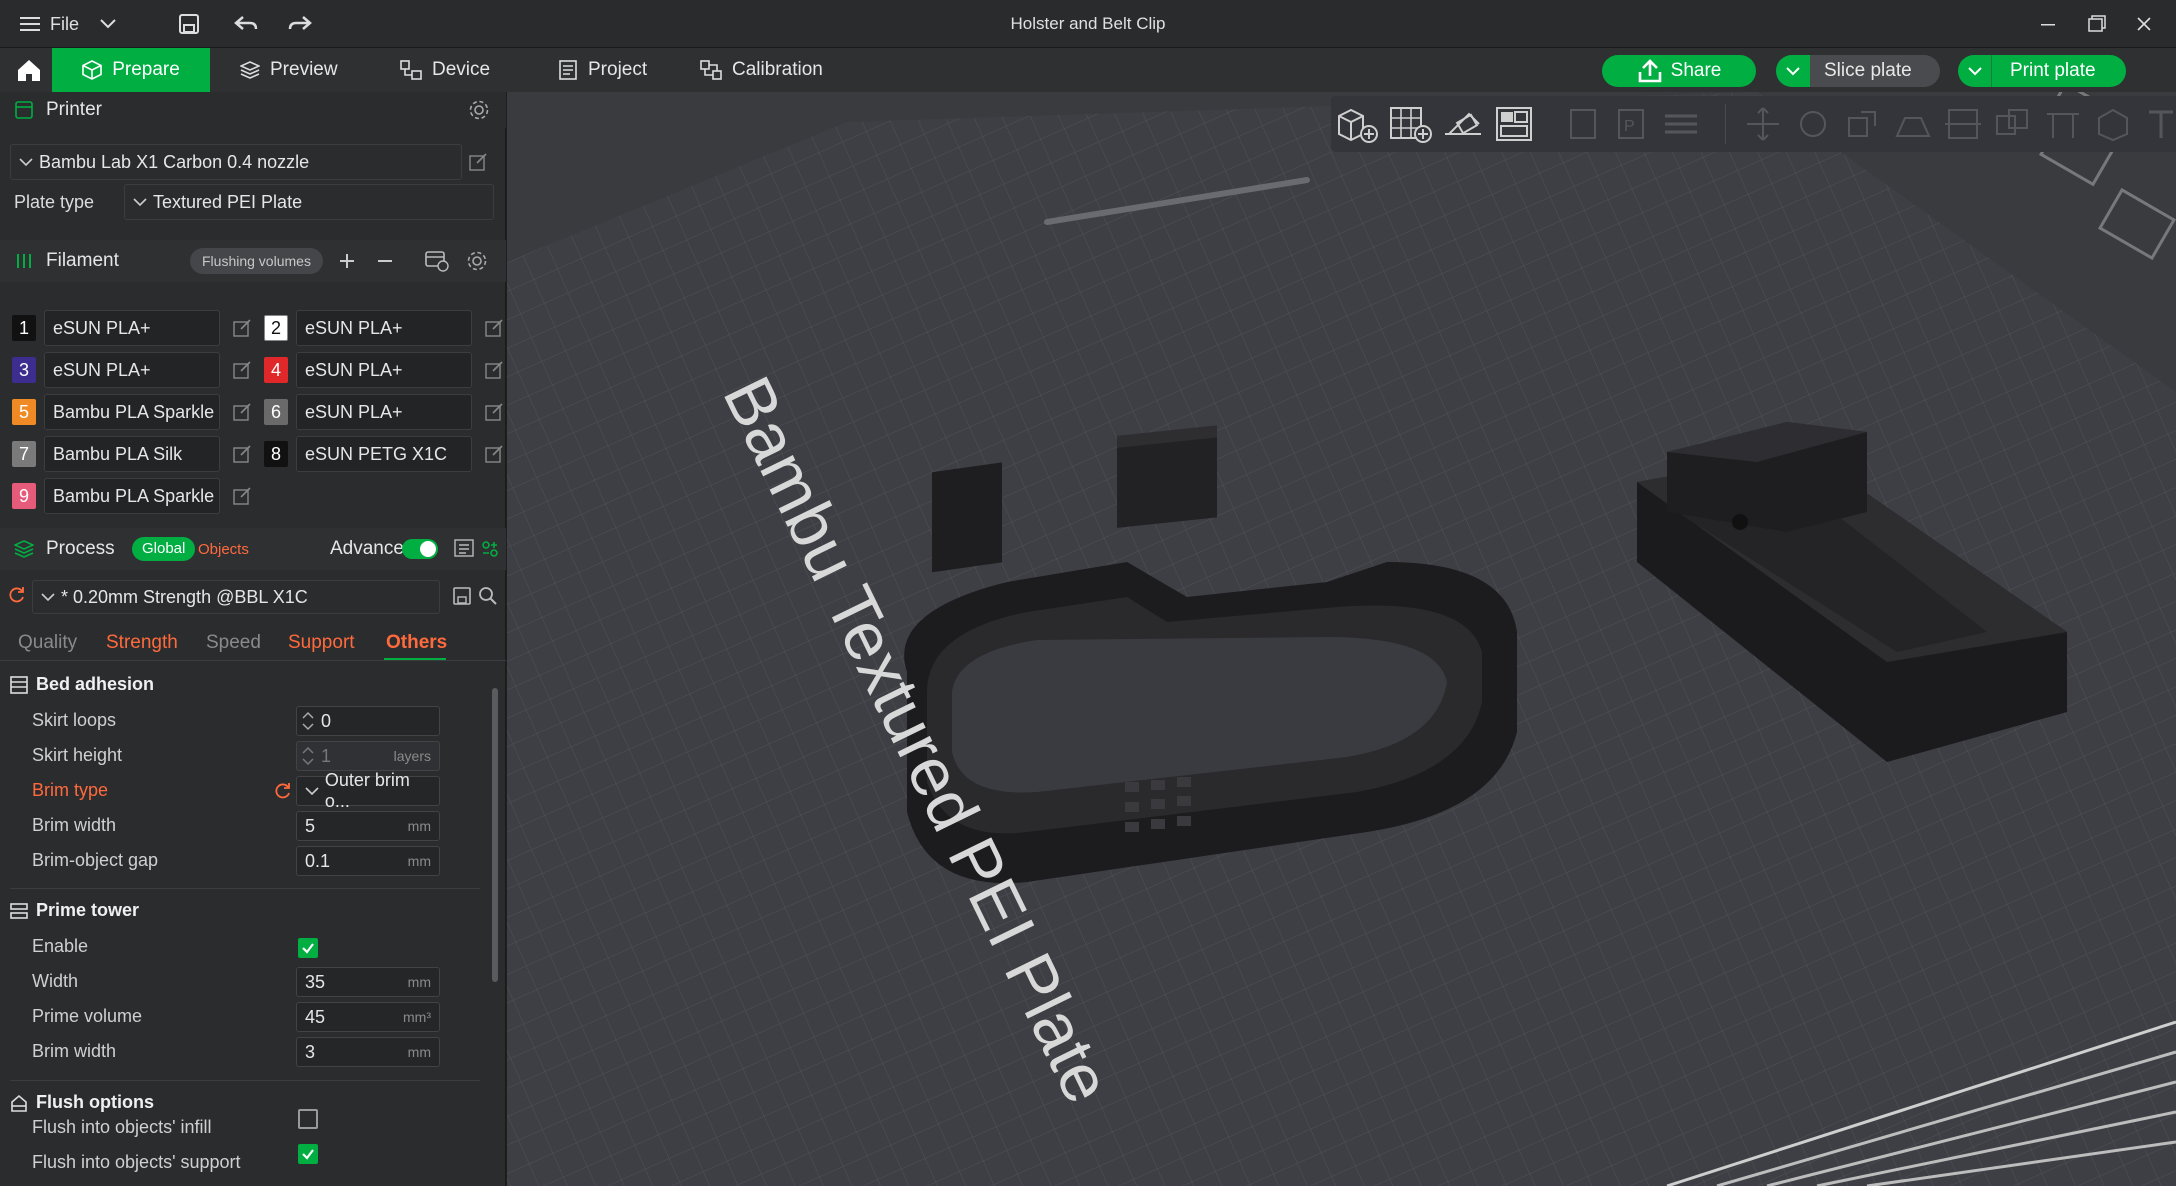 The height and width of the screenshot is (1186, 2176). What do you see at coordinates (368, 1017) in the screenshot?
I see `prime-volume-input: 45 mm³` at bounding box center [368, 1017].